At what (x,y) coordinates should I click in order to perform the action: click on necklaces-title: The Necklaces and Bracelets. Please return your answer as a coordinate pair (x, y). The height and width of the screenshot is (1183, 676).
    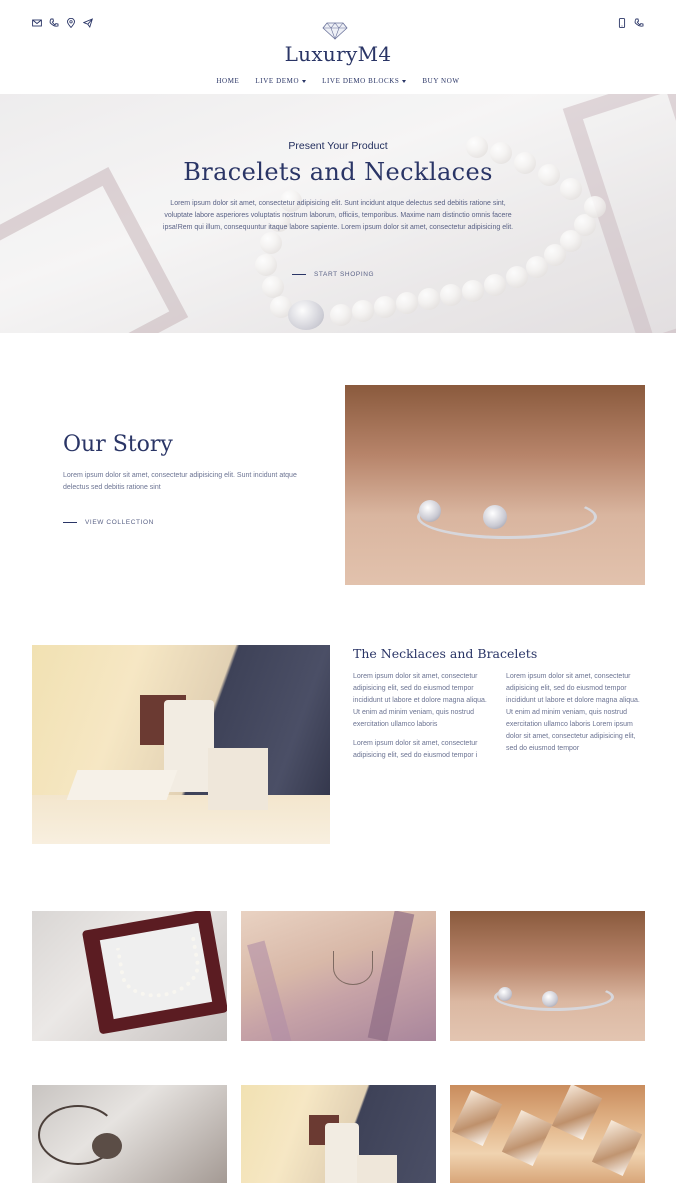
    Looking at the image, I should click on (445, 653).